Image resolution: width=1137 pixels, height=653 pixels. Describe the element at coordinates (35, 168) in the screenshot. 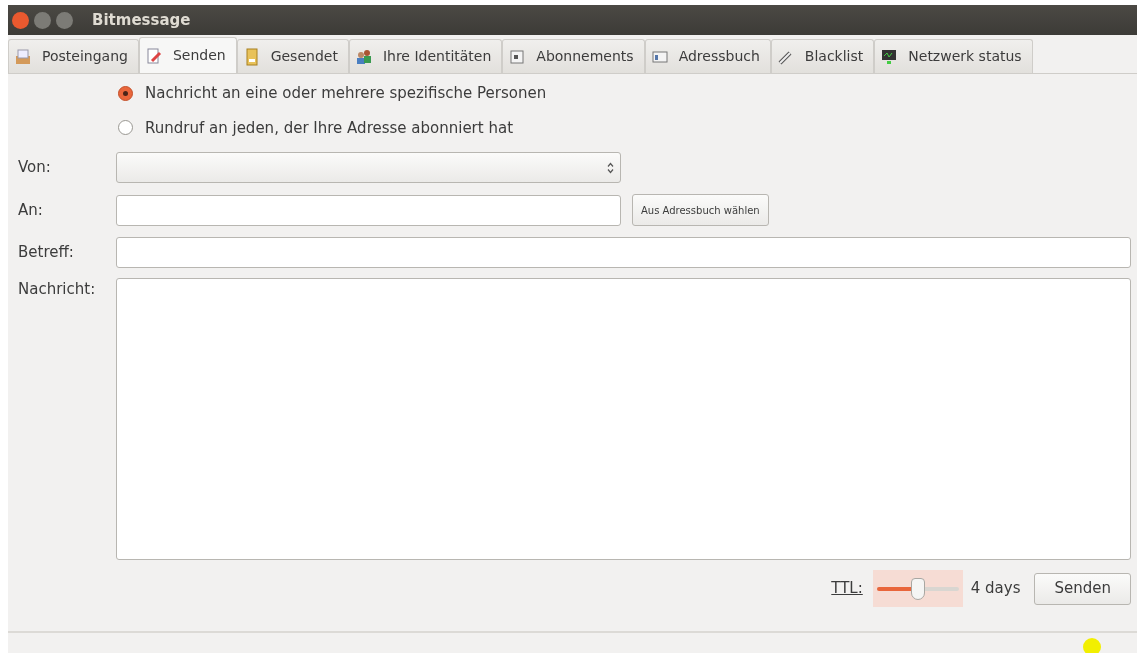

I see `field-label: Von:` at that location.